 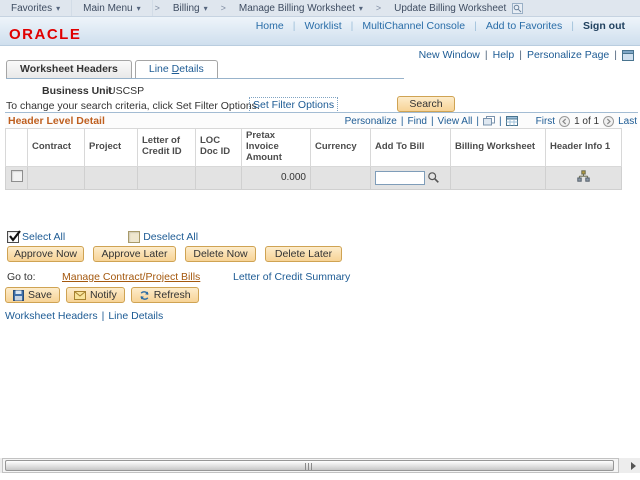 What do you see at coordinates (322, 26) in the screenshot?
I see `worklist-link: Worklist` at bounding box center [322, 26].